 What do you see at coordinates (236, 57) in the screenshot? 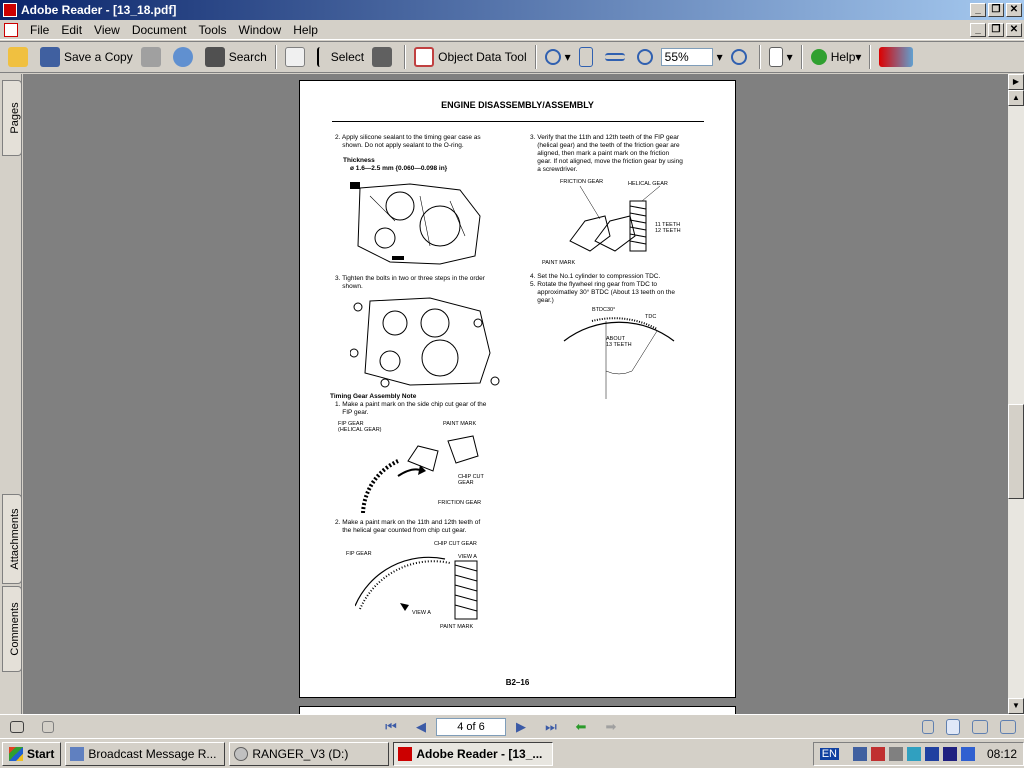
I see `search-button: Search` at bounding box center [236, 57].